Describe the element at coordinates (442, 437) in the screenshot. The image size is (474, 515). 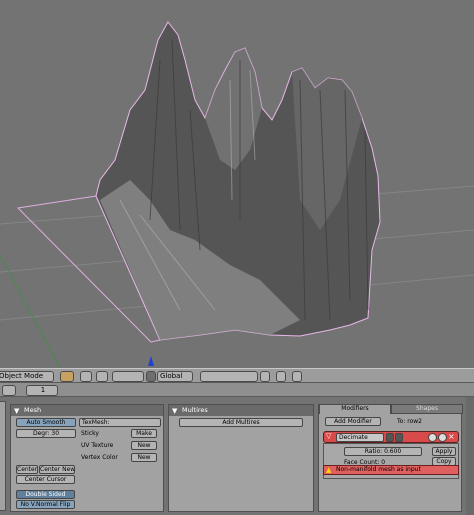
I see `move-down-icon` at that location.